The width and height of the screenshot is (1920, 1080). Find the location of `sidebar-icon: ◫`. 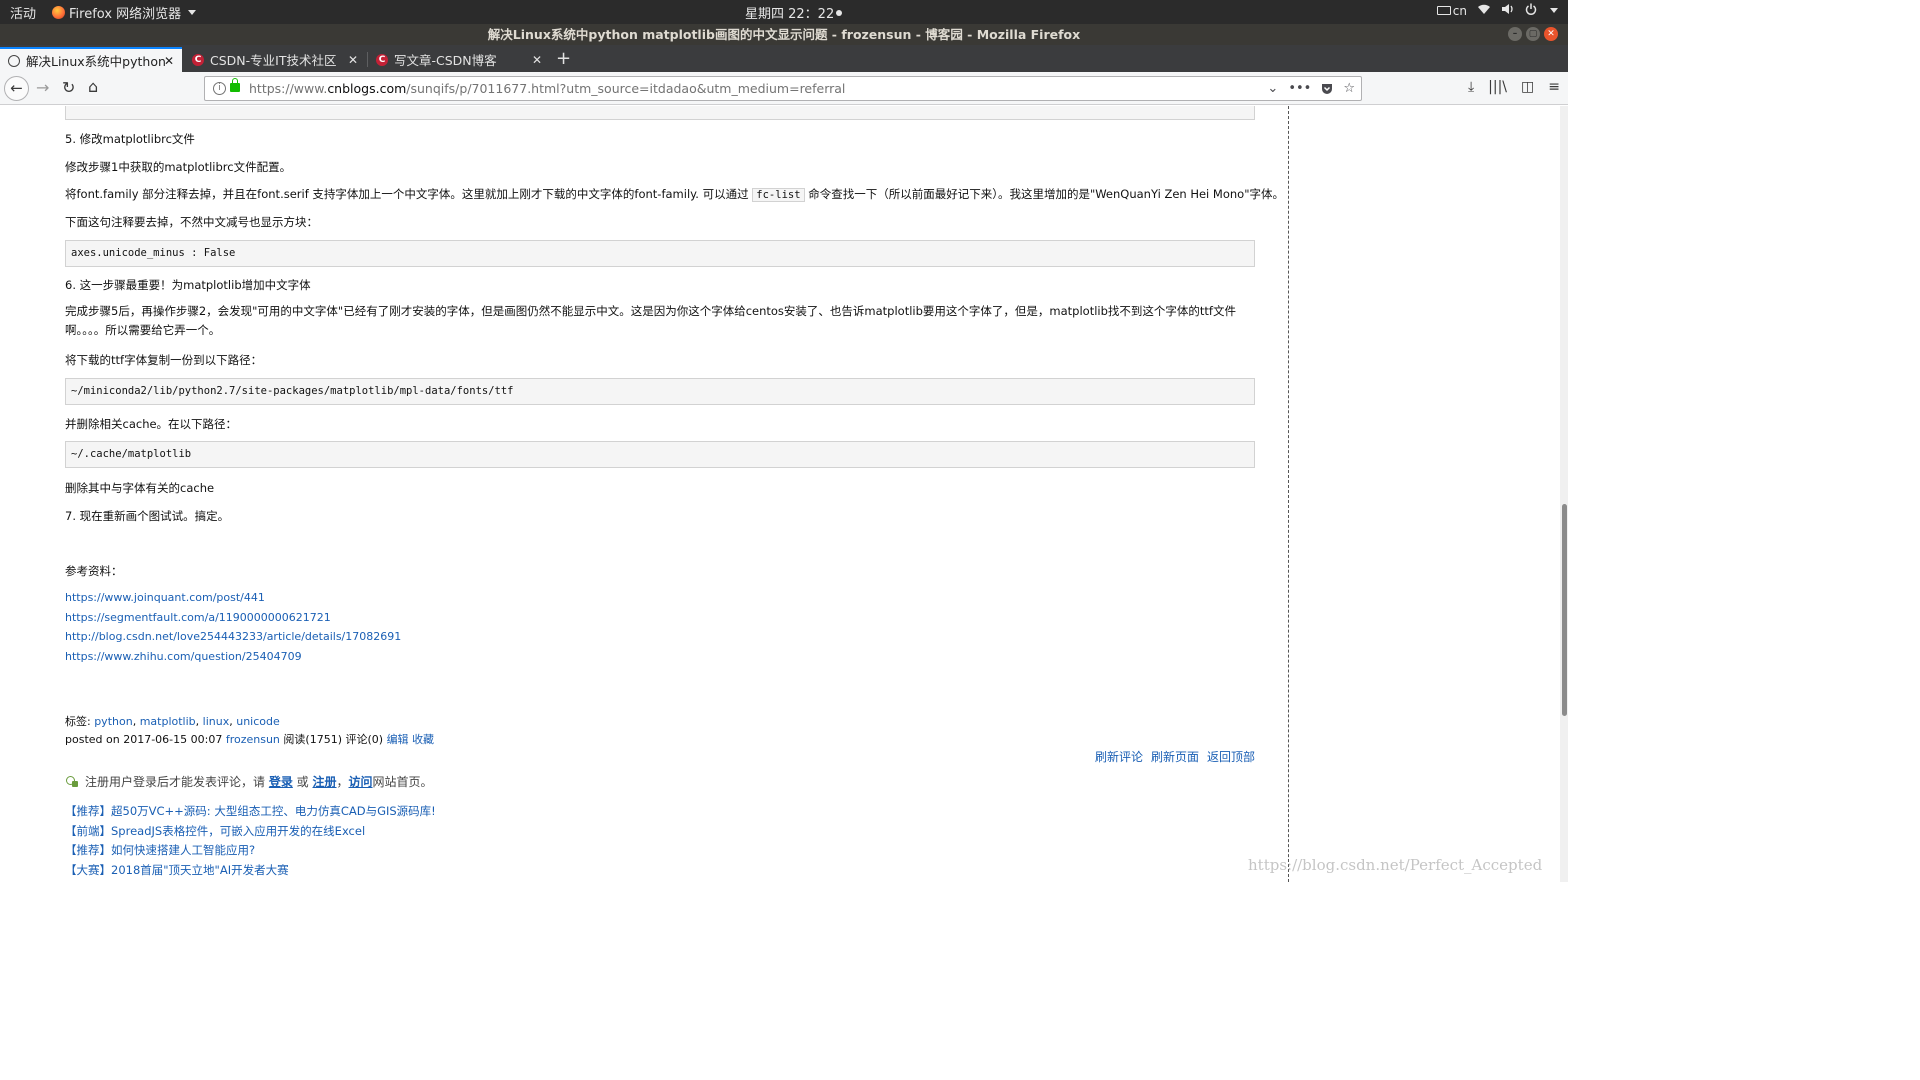

sidebar-icon: ◫ is located at coordinates (1527, 87).